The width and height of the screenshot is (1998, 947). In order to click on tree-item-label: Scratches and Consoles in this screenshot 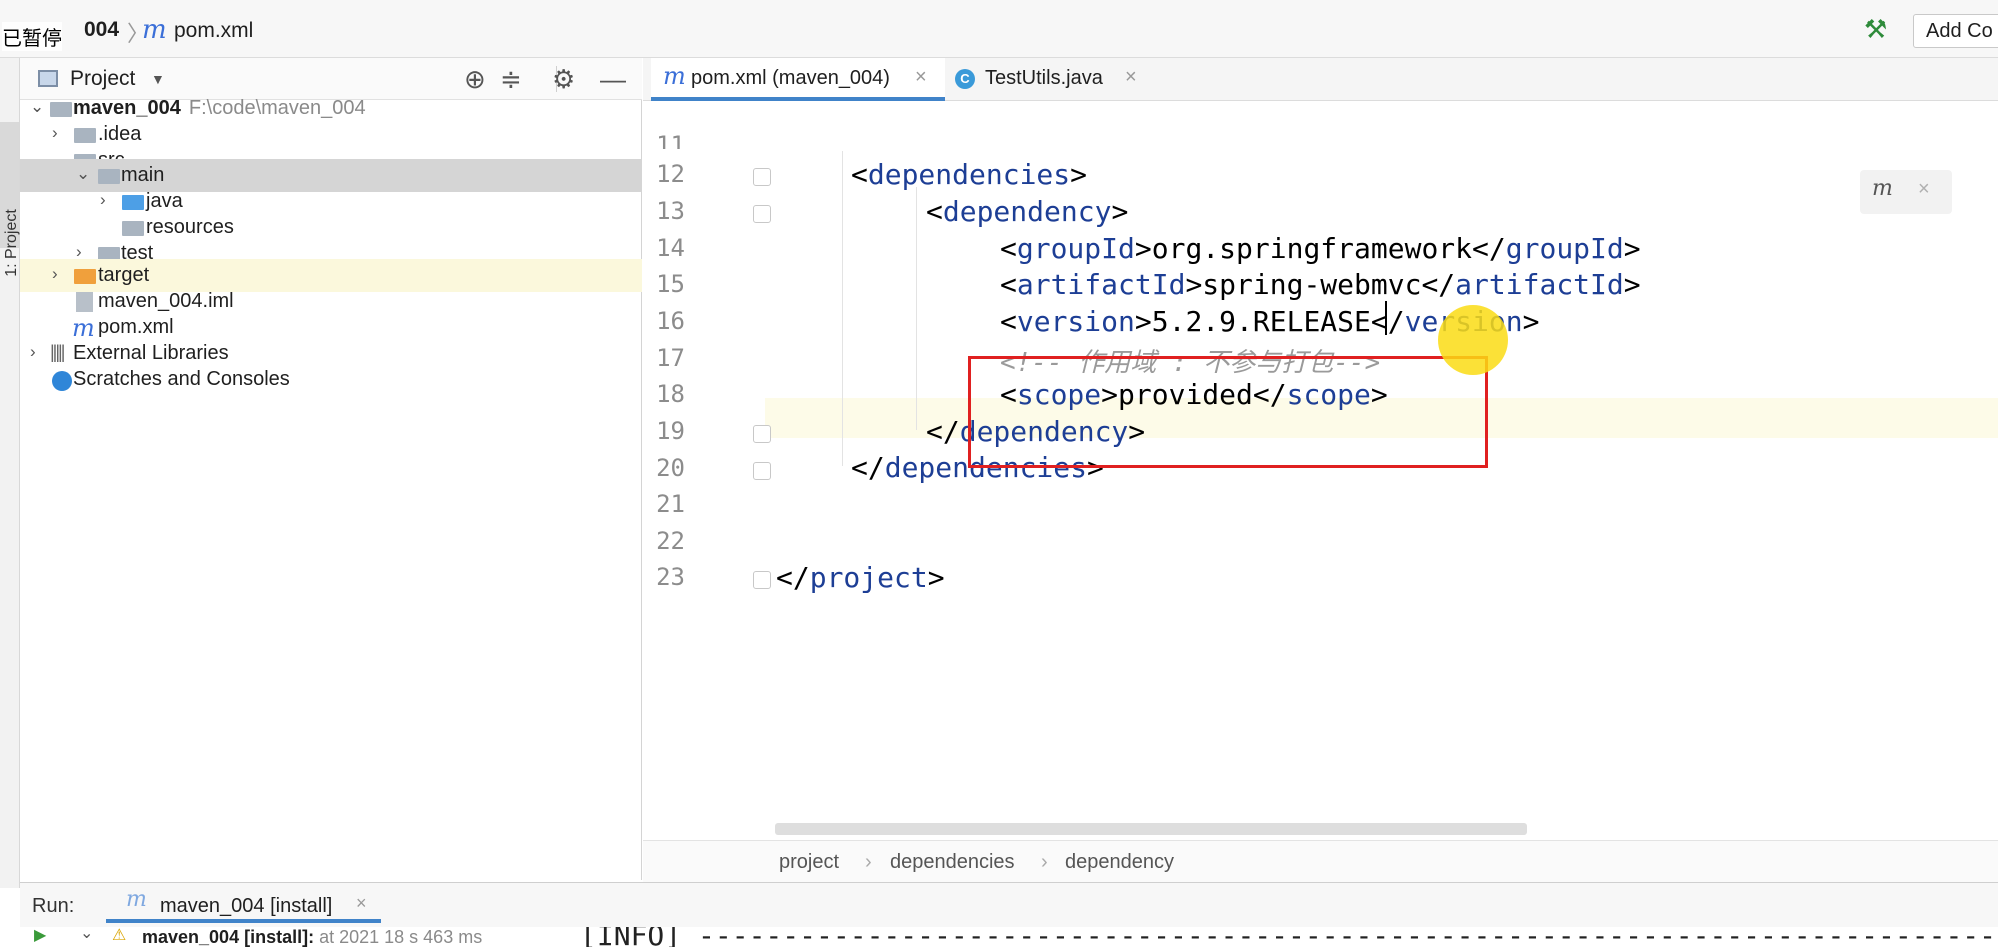, I will do `click(181, 379)`.